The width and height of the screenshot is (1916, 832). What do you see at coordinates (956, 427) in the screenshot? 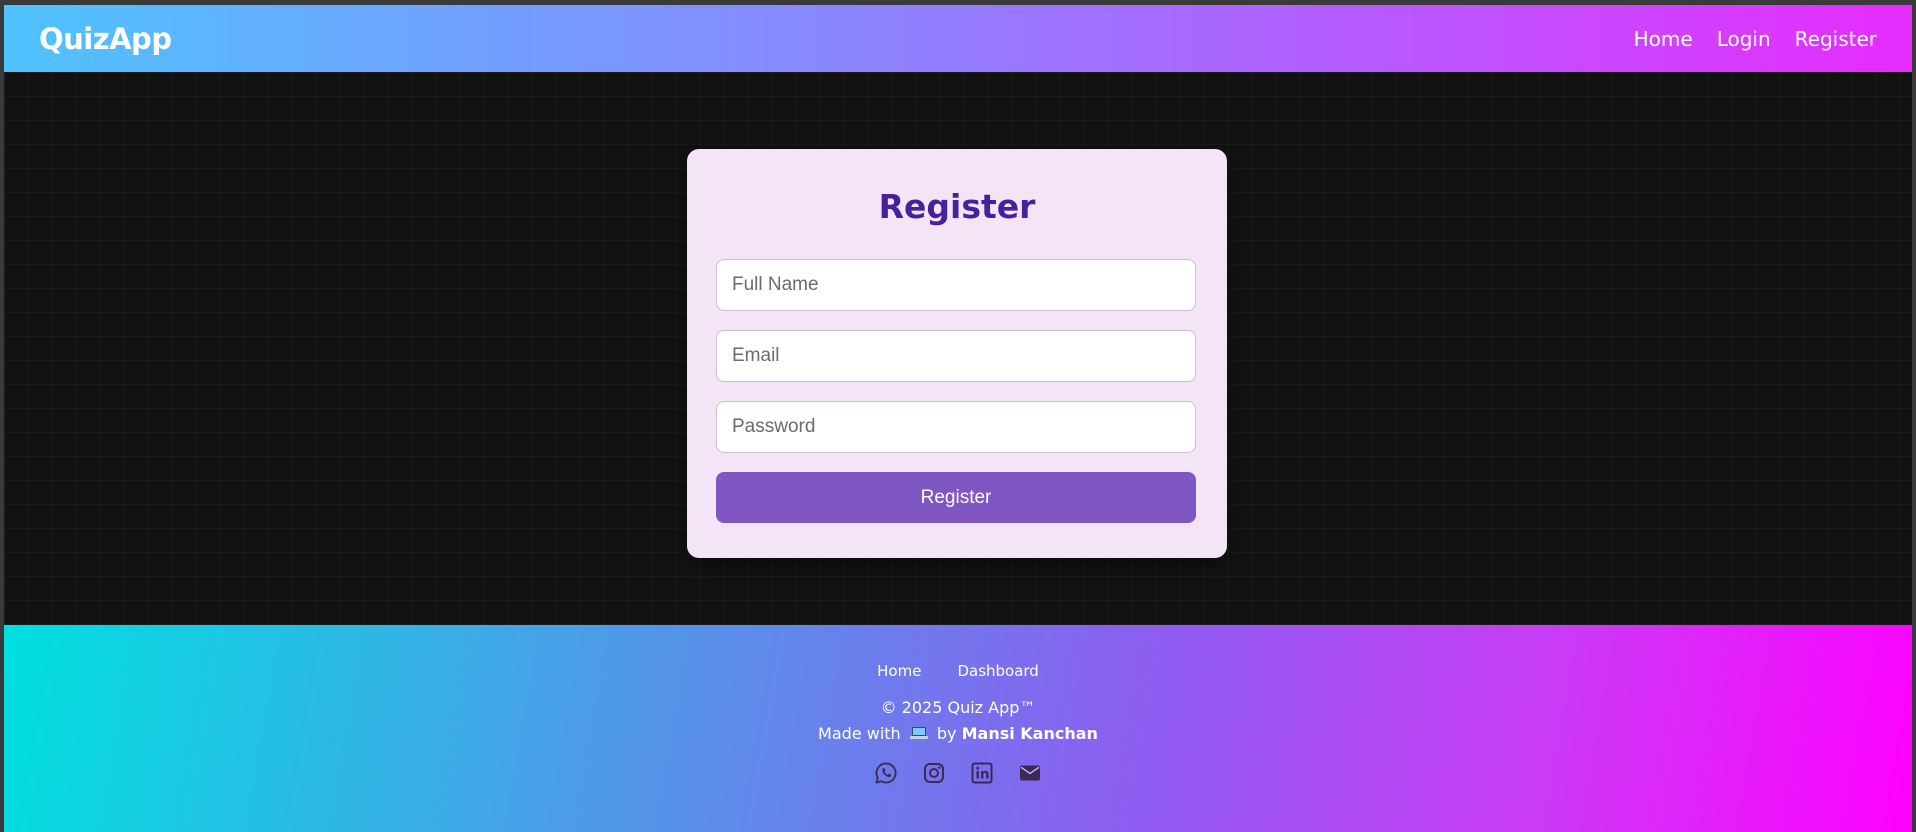
I see `password-input` at bounding box center [956, 427].